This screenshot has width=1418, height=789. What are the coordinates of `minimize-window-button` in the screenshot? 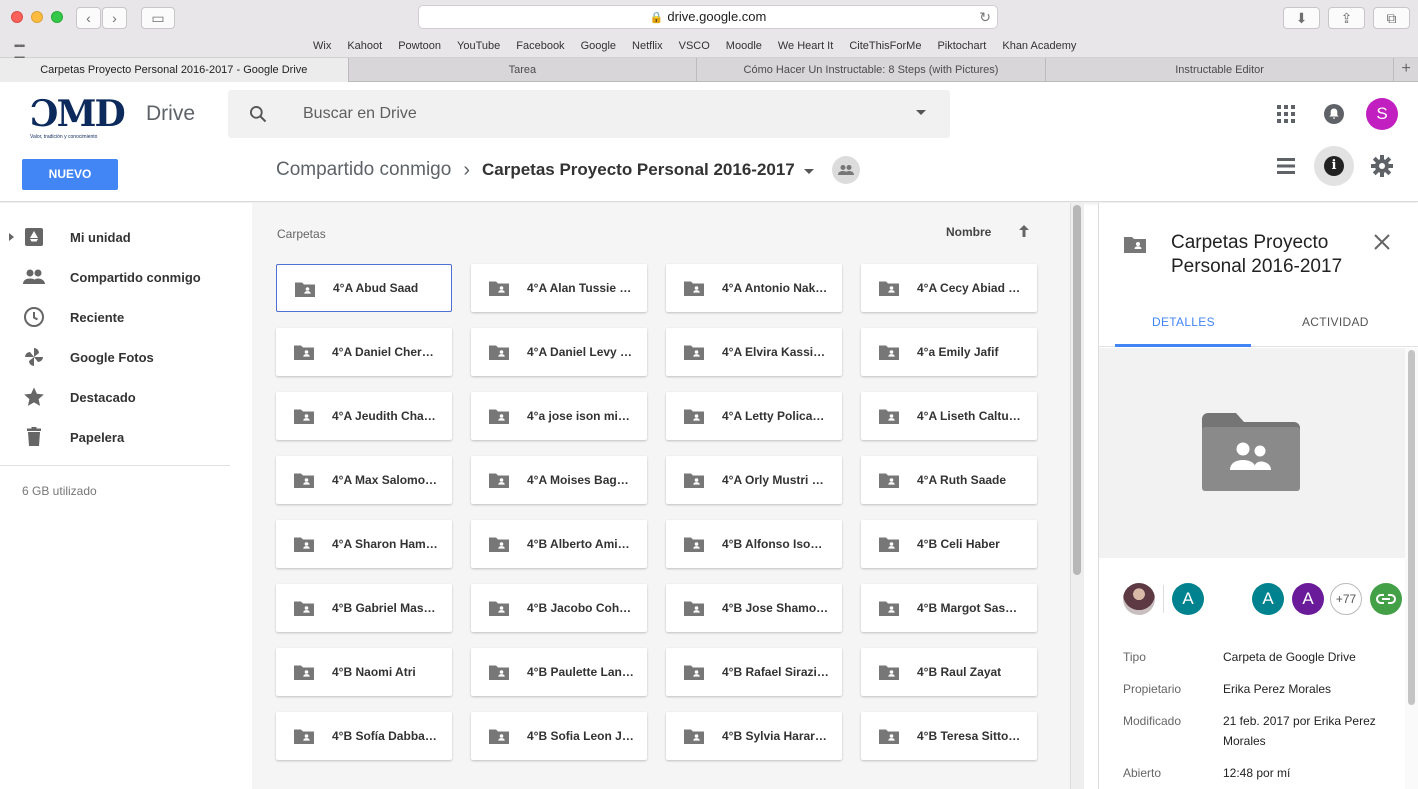 It's located at (37, 17).